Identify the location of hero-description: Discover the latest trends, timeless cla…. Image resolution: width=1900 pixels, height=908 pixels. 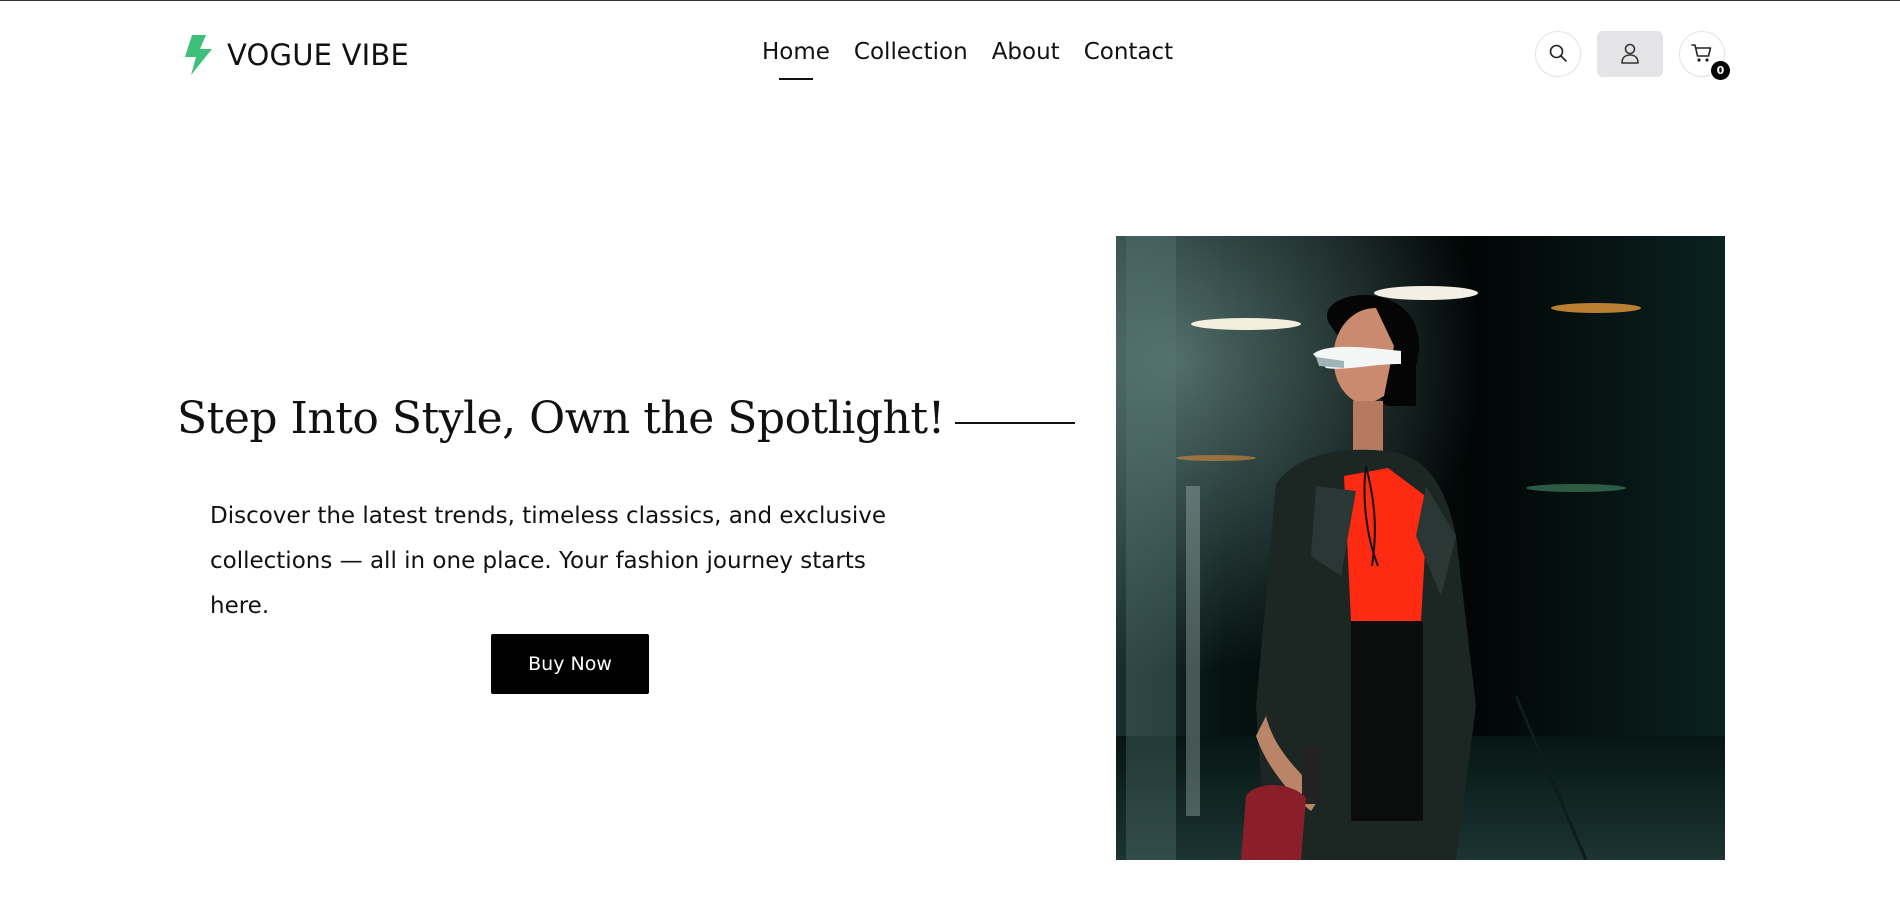
(548, 561).